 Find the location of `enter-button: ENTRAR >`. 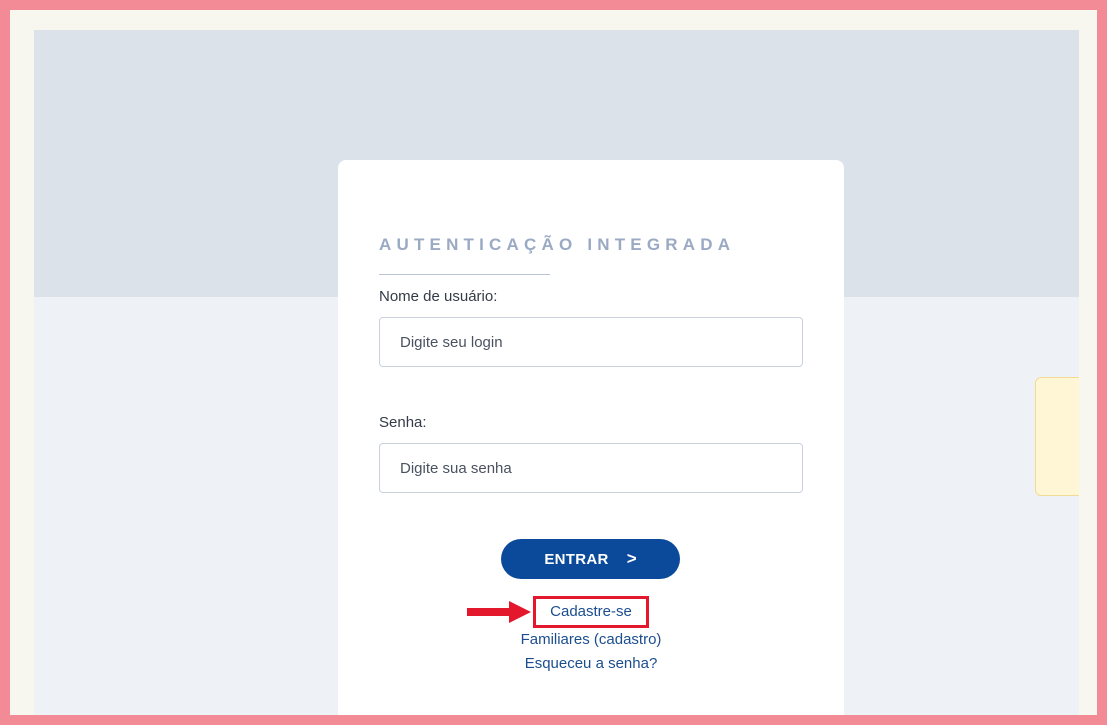

enter-button: ENTRAR > is located at coordinates (590, 559).